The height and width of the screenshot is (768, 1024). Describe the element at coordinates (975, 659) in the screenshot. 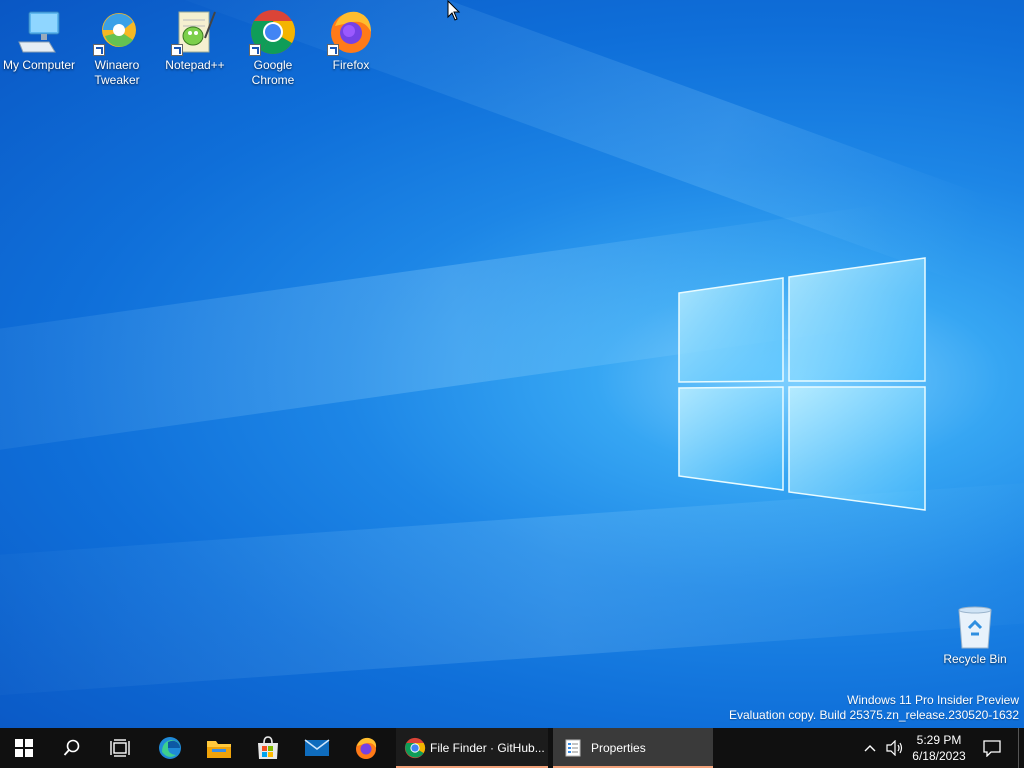

I see `desktop-icon-label: Recycle Bin` at that location.